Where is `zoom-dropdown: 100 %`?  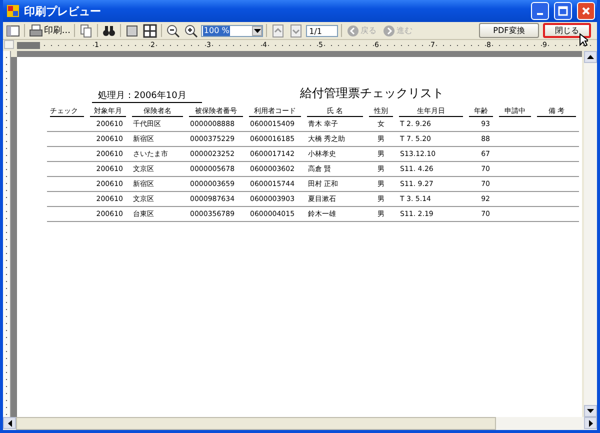 zoom-dropdown: 100 % is located at coordinates (232, 30).